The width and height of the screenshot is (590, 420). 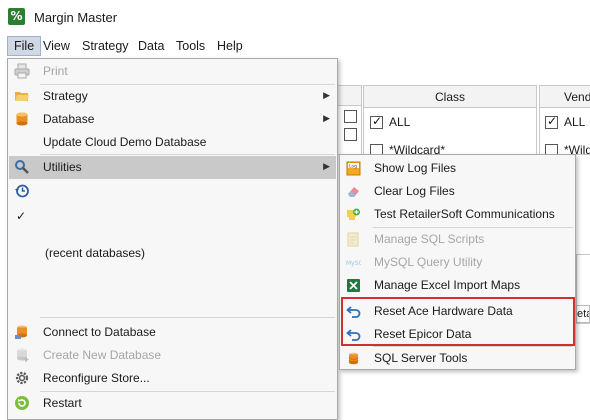 I want to click on util-clear-log: Clear Log Files, so click(x=457, y=191).